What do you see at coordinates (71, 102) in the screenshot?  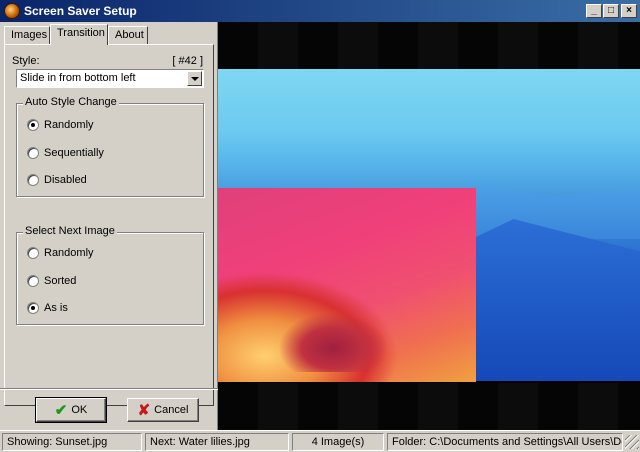 I see `auto-style-change-legend: Auto Style Change` at bounding box center [71, 102].